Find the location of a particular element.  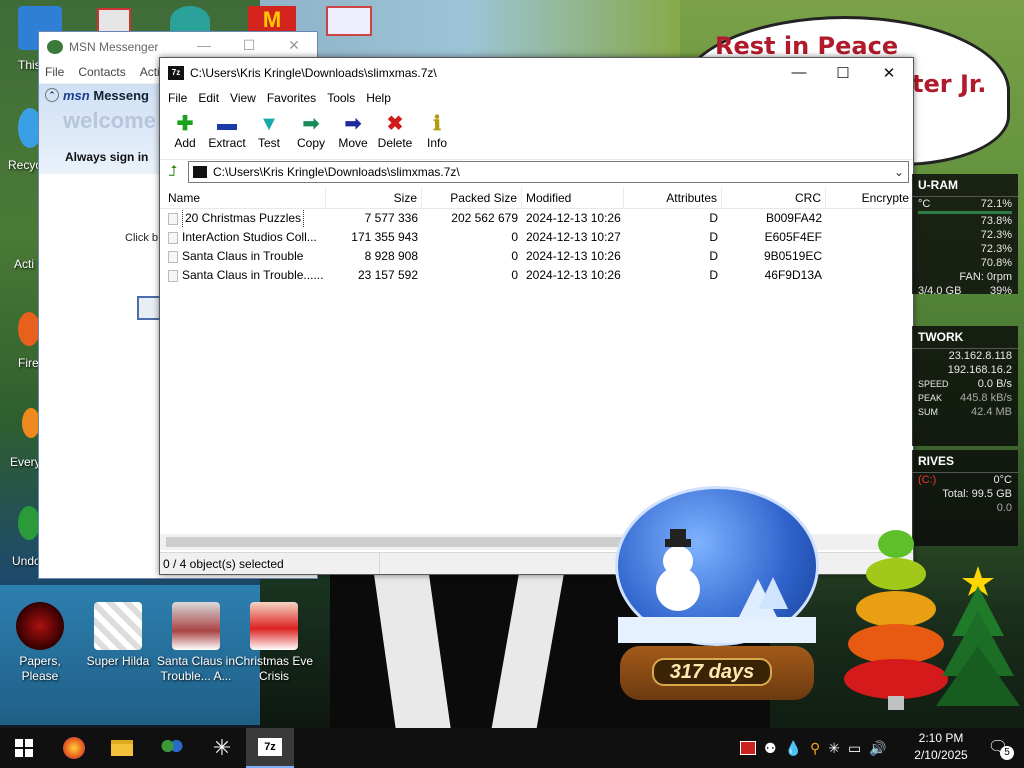

msn-minimize-button: — is located at coordinates (204, 45).